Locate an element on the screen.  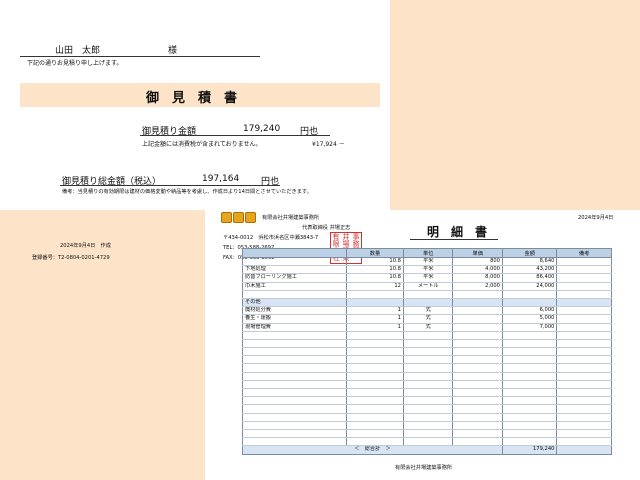
cell-qty: 12 is located at coordinates (375, 286).